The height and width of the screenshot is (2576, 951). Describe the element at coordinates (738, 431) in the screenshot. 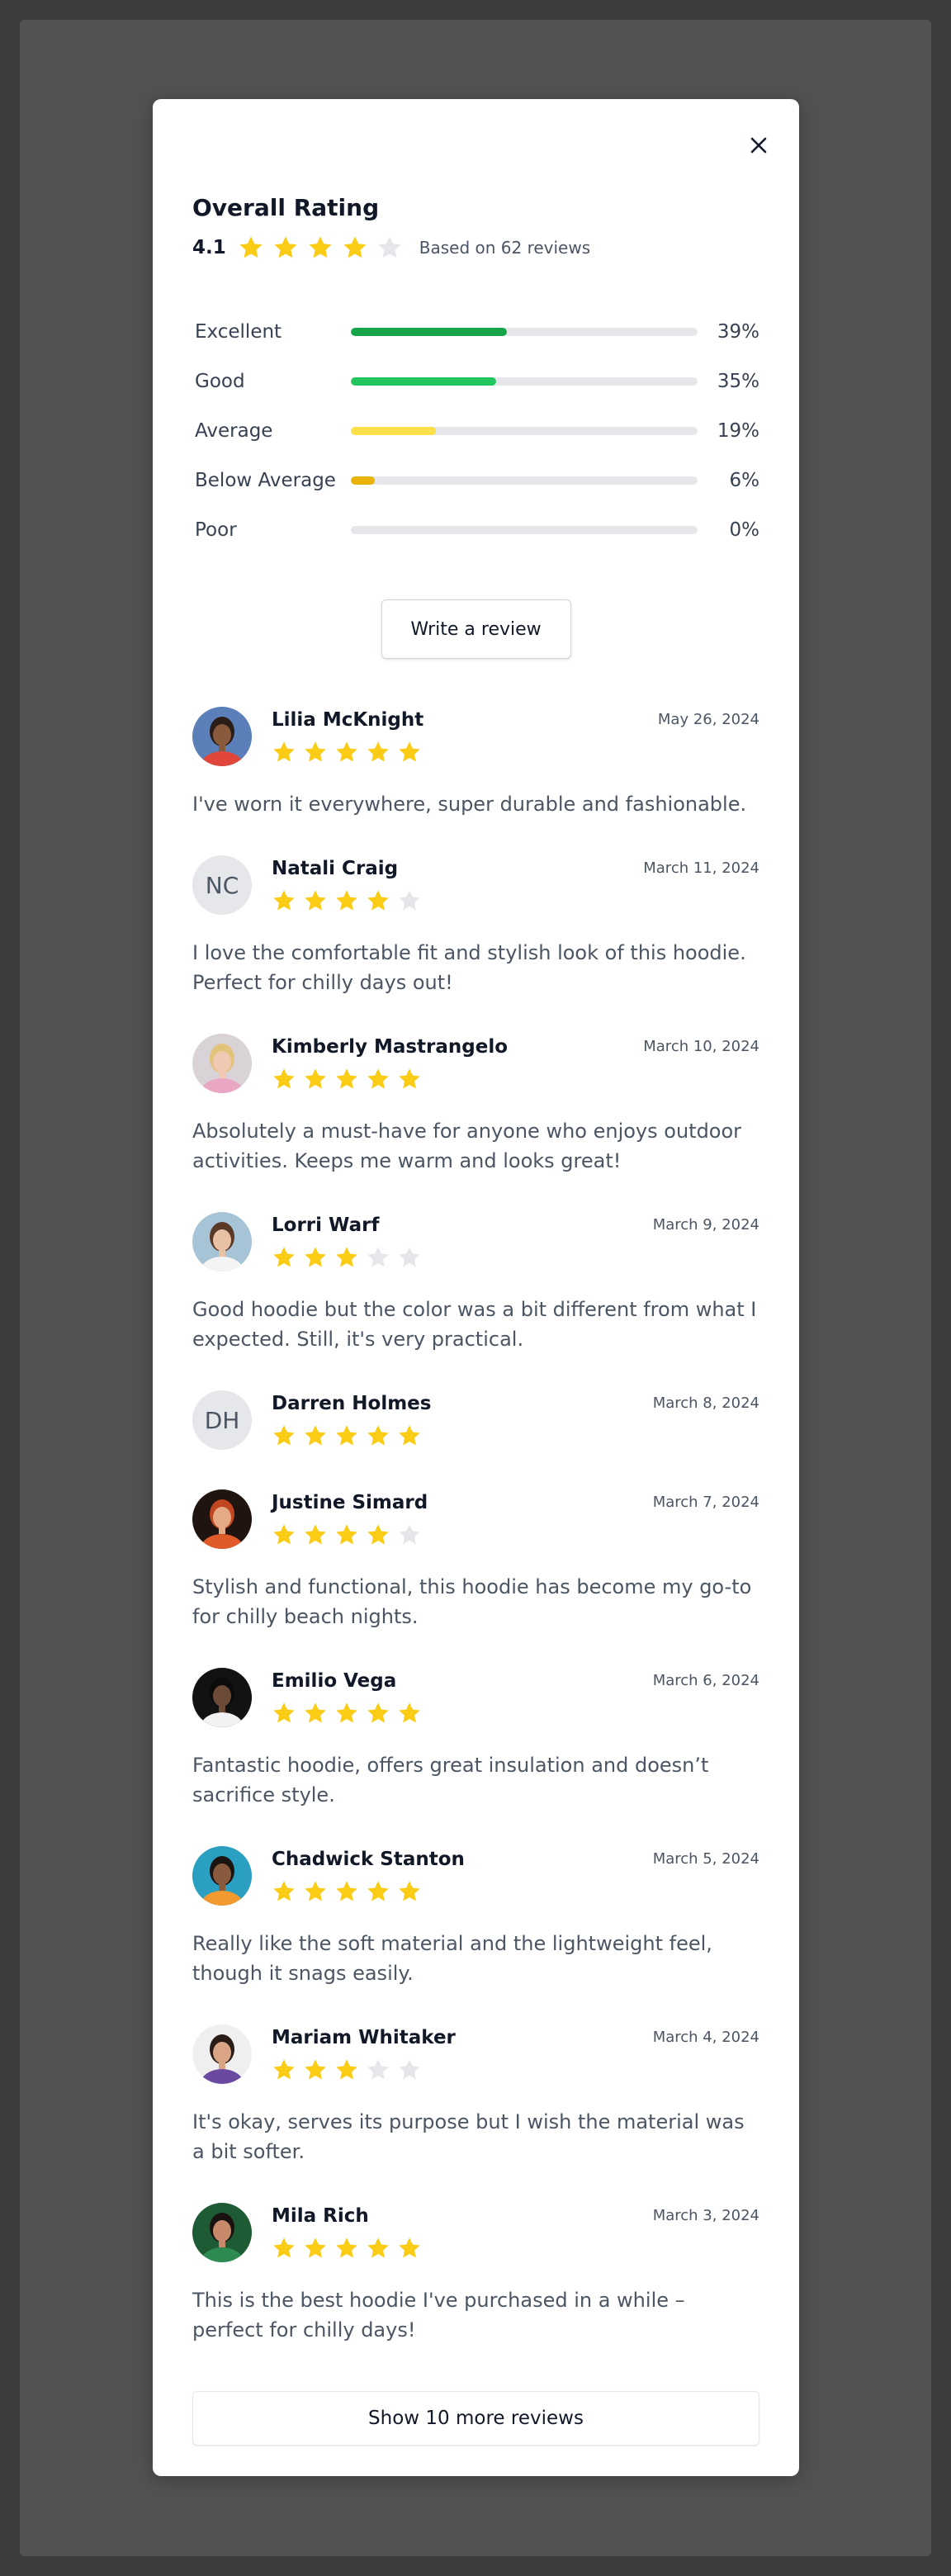

I see `distribution-percent: 19%` at that location.